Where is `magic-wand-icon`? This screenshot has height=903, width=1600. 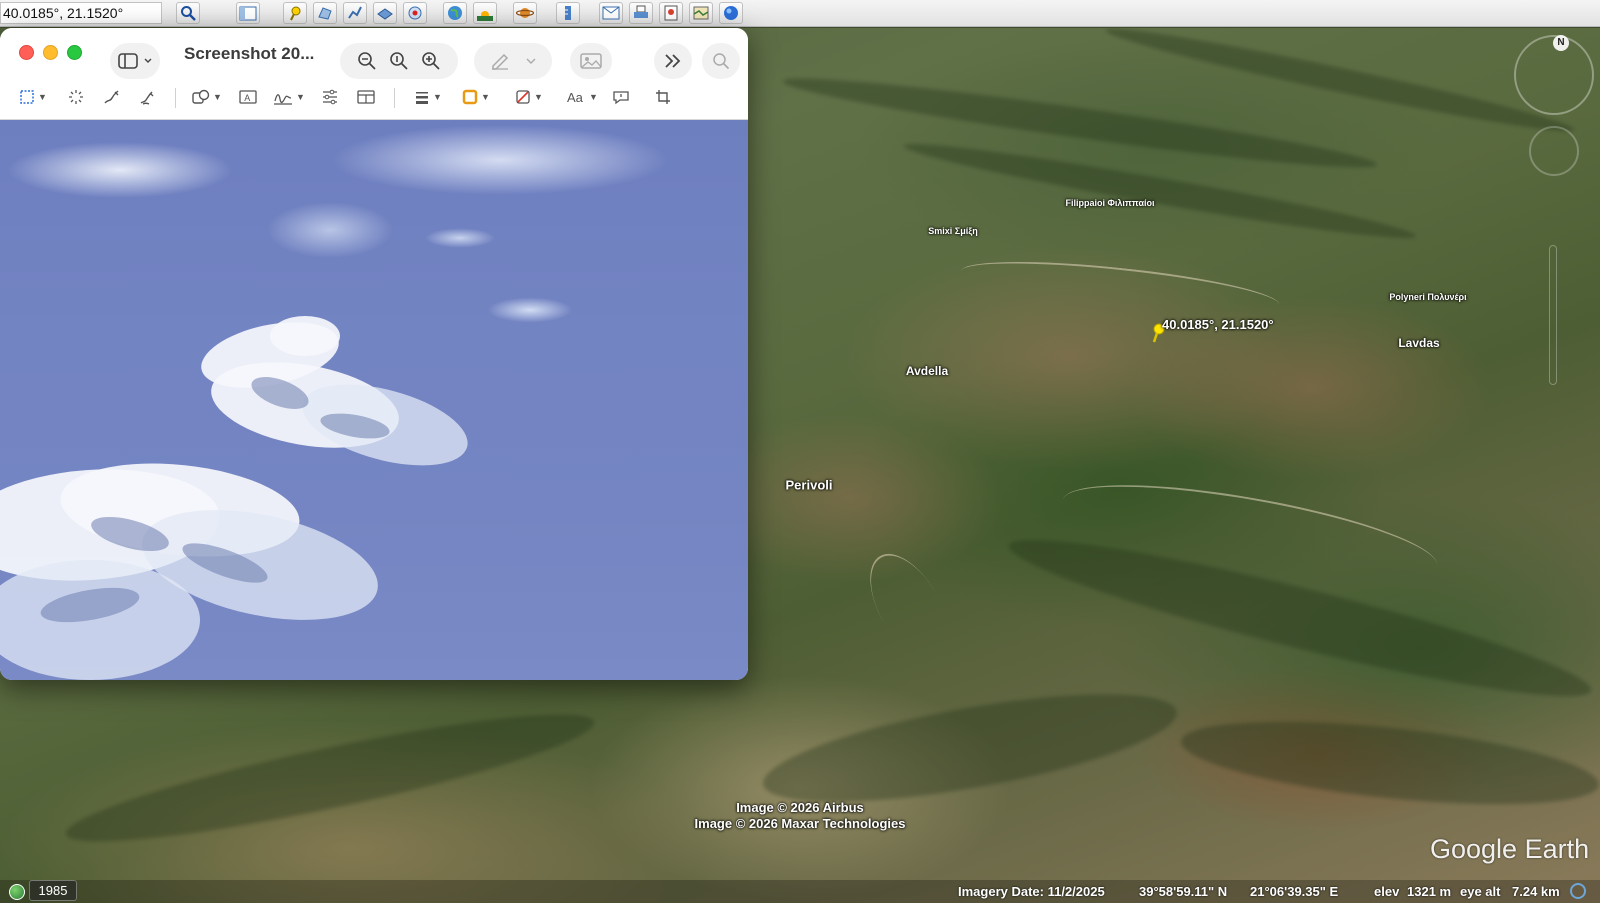
magic-wand-icon is located at coordinates (76, 97).